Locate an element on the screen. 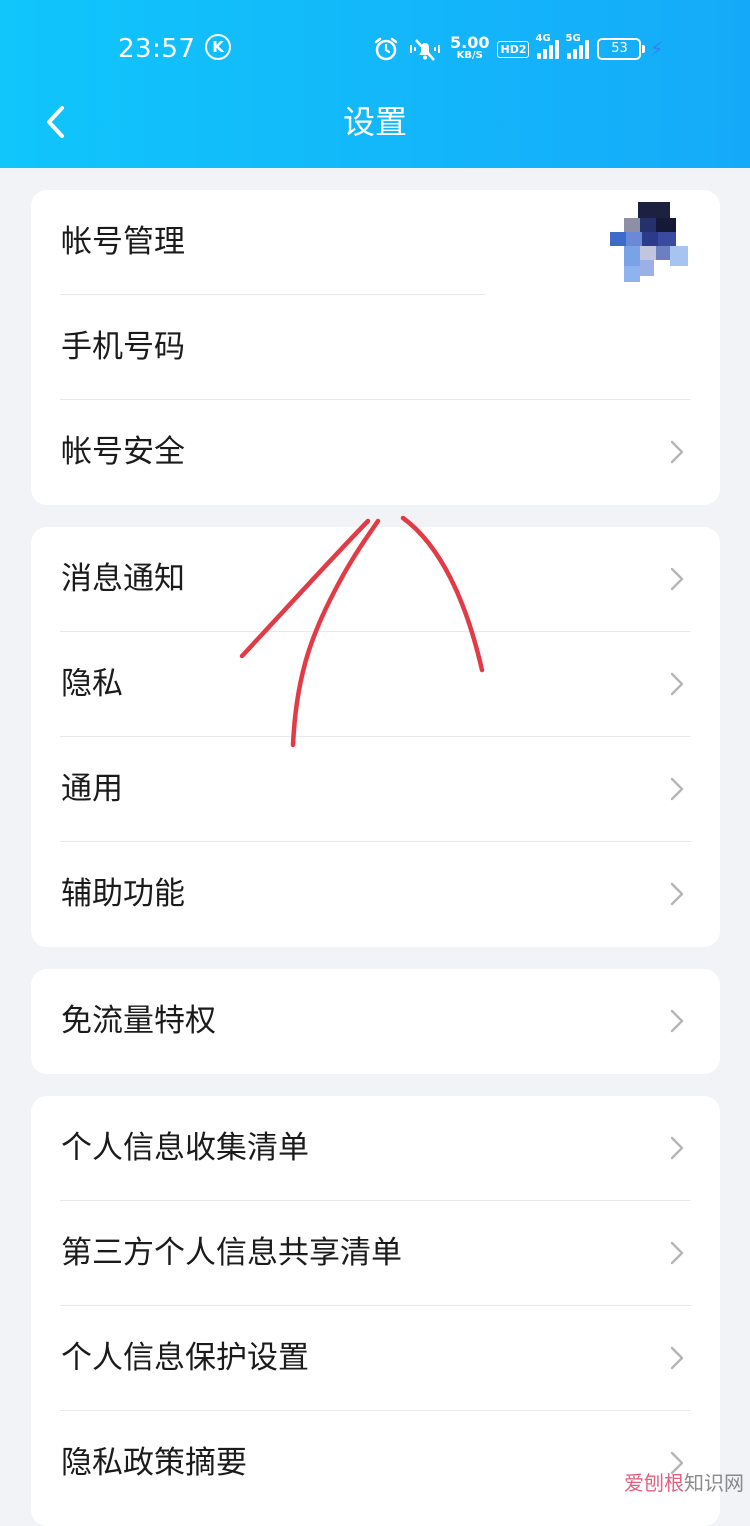 The image size is (750, 1526). settings-item-info-collection-list: 个人信息收集清单 is located at coordinates (375, 1148).